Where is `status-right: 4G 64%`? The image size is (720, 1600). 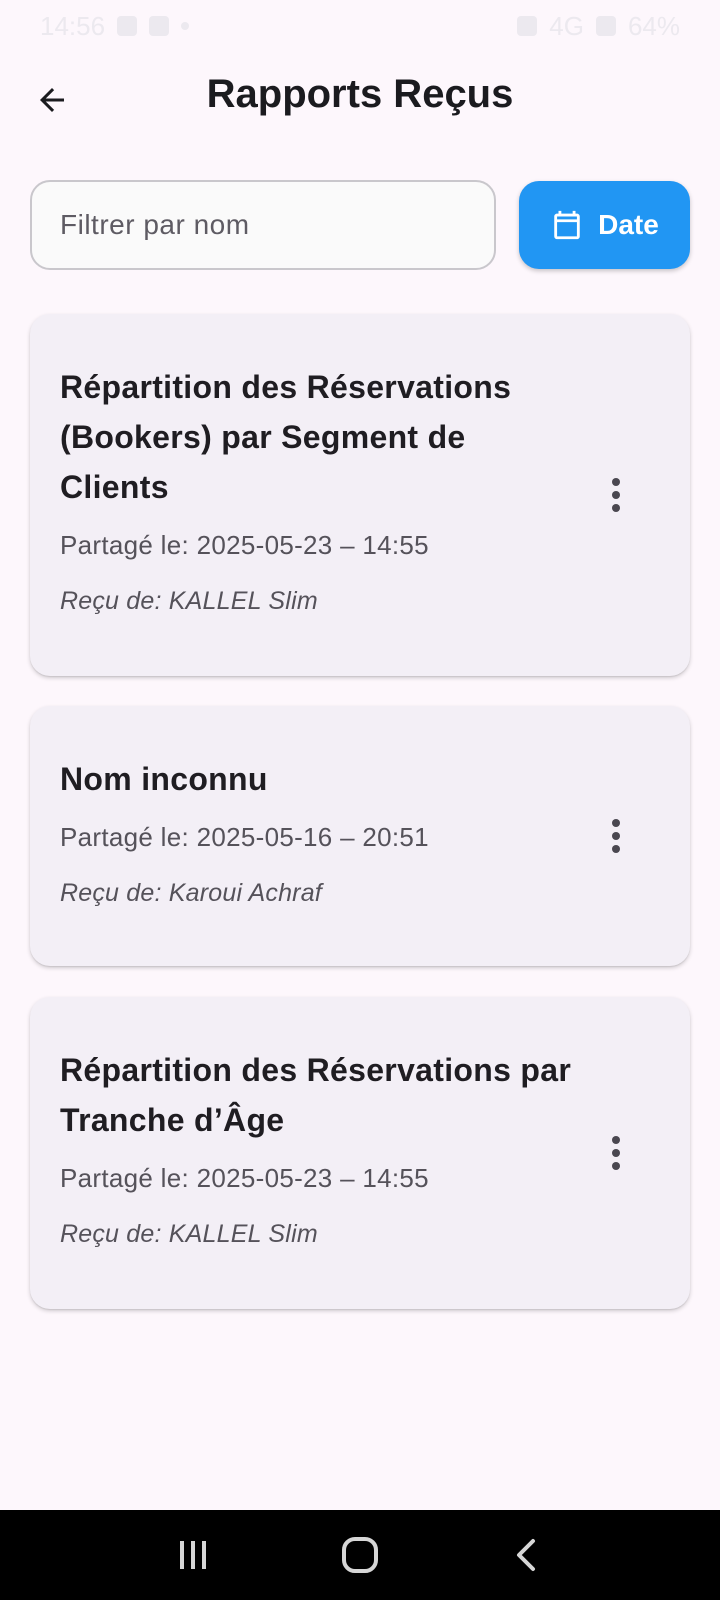 status-right: 4G 64% is located at coordinates (598, 26).